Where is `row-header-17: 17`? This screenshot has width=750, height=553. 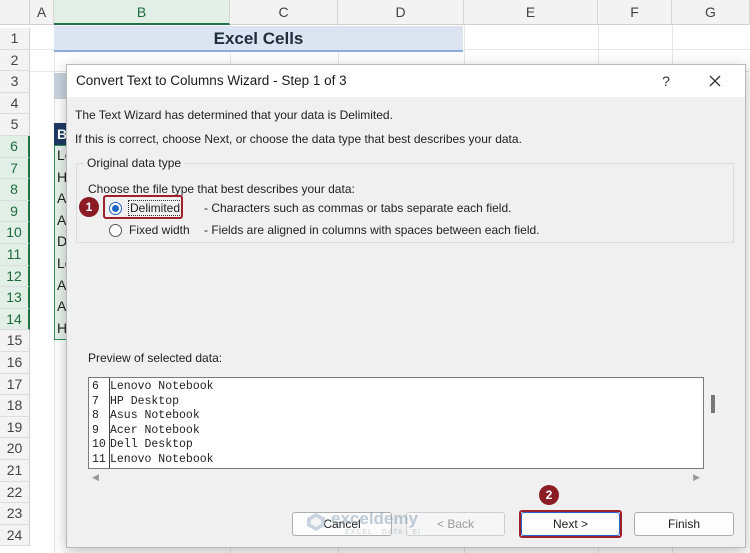
row-header-17: 17 is located at coordinates (15, 384).